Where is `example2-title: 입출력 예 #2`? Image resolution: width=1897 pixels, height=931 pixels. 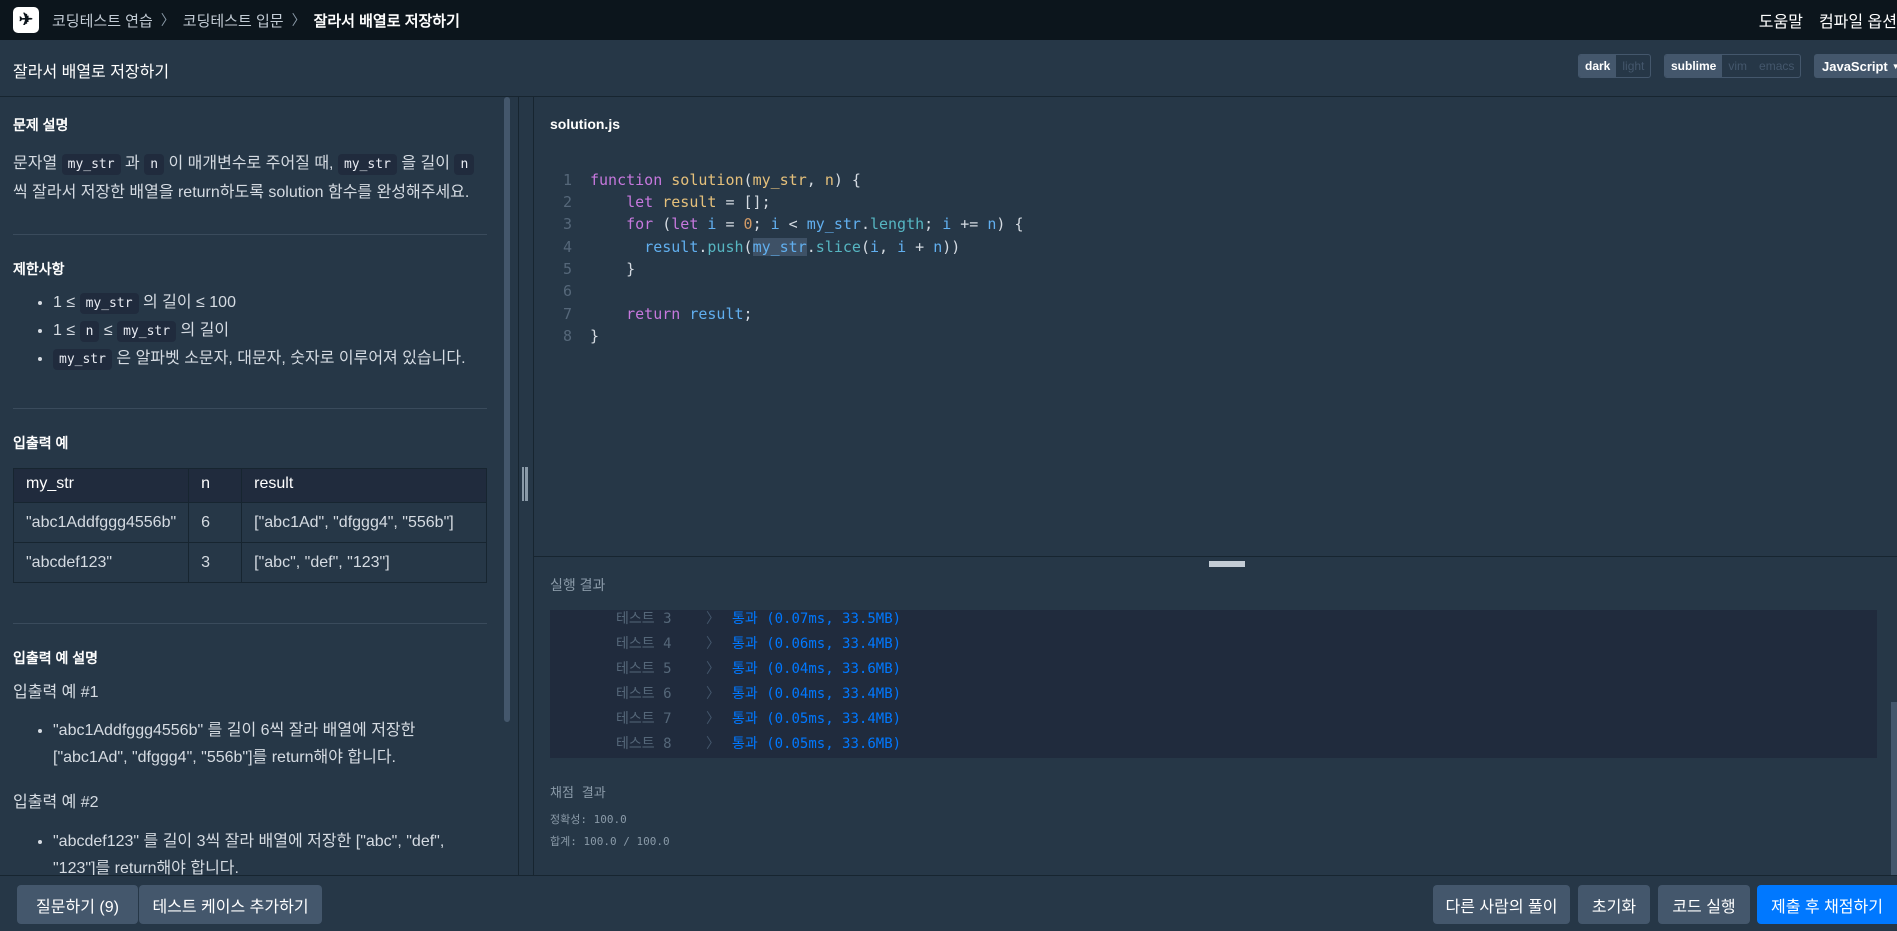 example2-title: 입출력 예 #2 is located at coordinates (56, 802).